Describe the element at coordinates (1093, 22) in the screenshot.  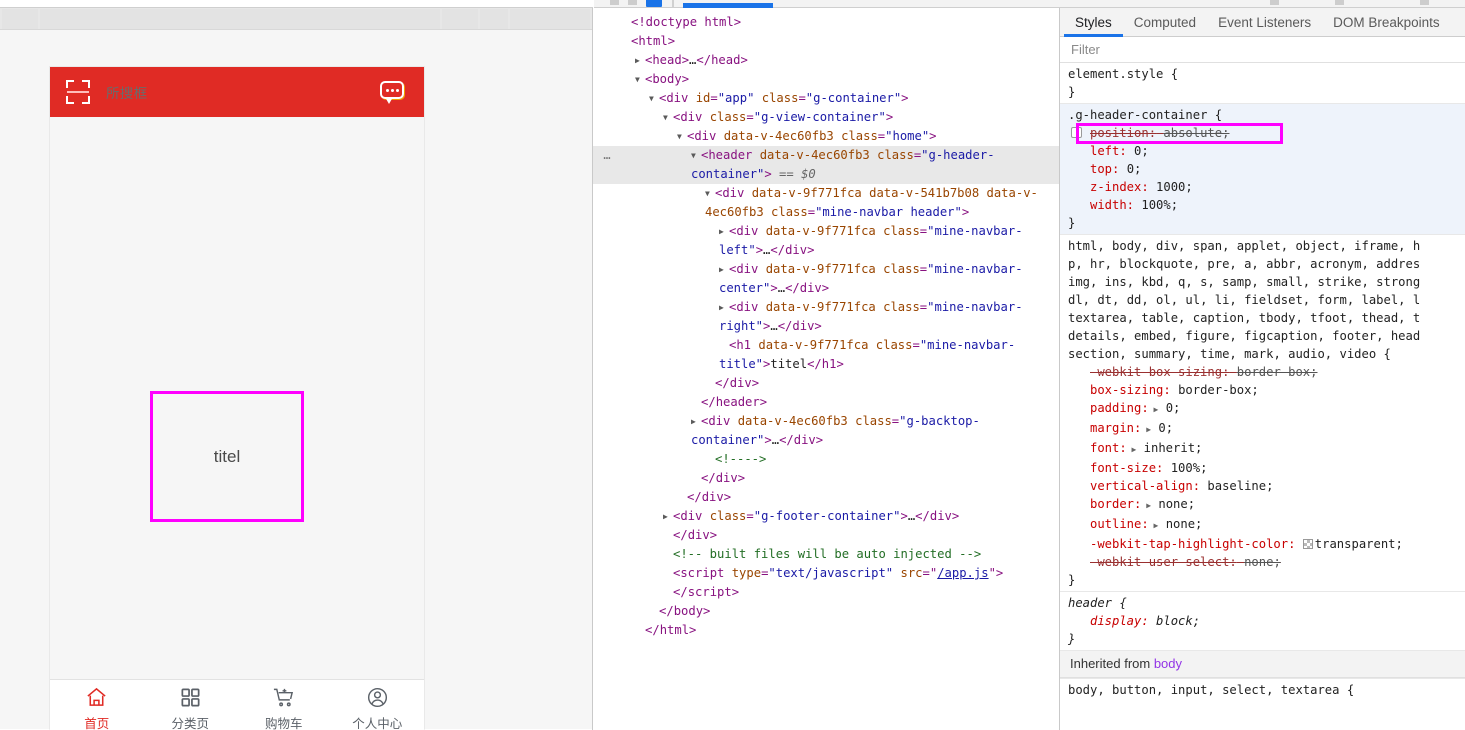
I see `tab-styles: Styles` at that location.